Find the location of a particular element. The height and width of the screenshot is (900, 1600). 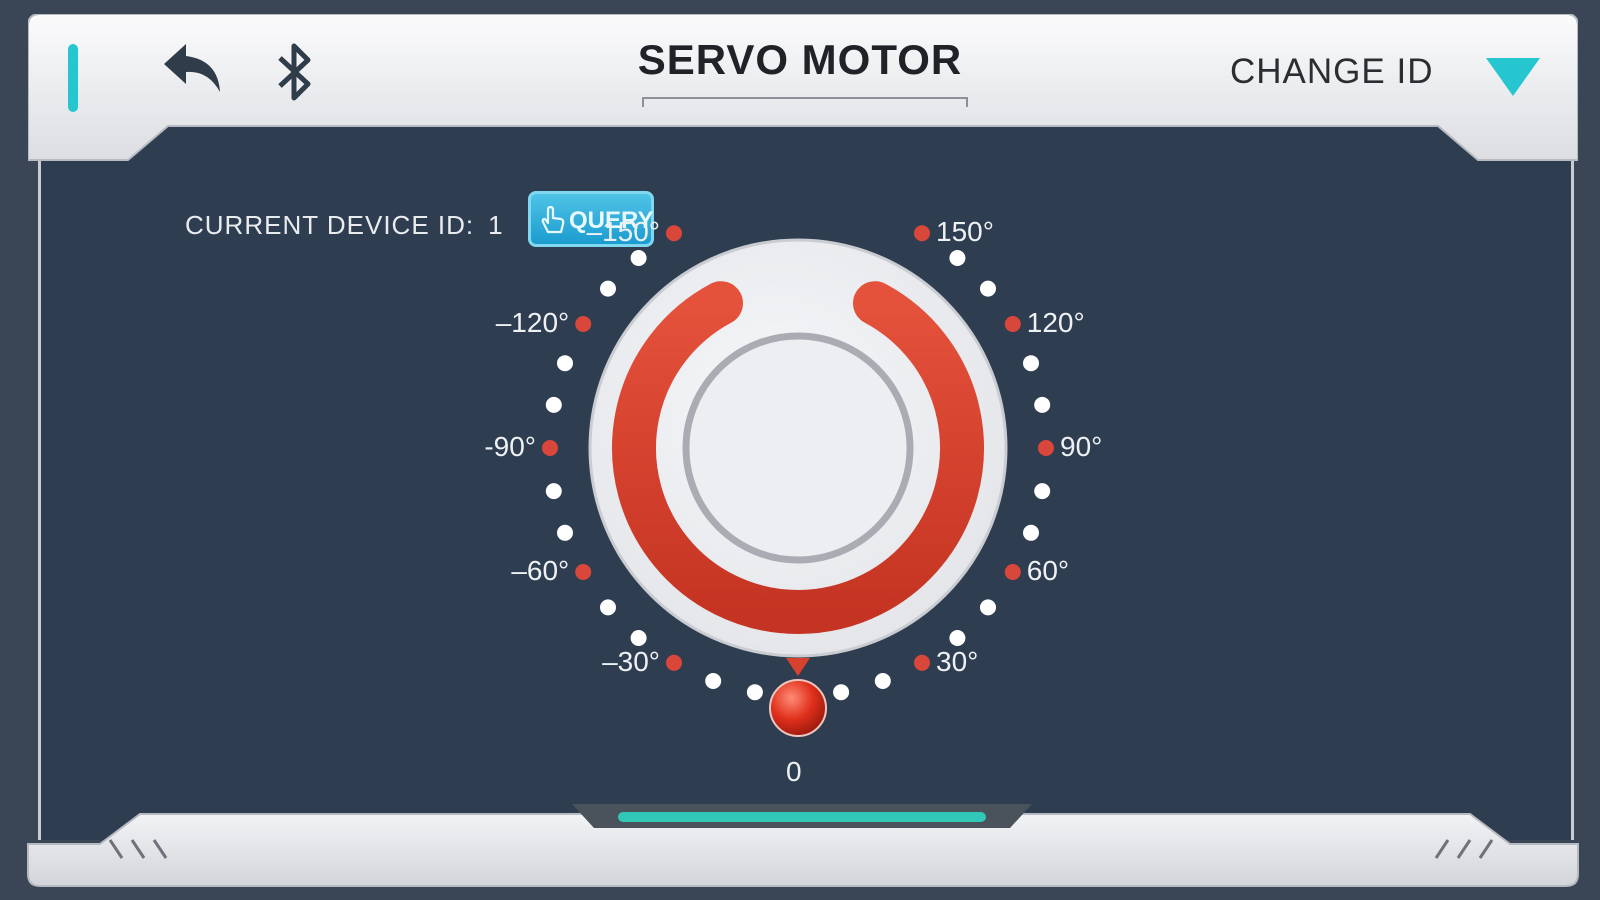

dial-pointer is located at coordinates (798, 667).